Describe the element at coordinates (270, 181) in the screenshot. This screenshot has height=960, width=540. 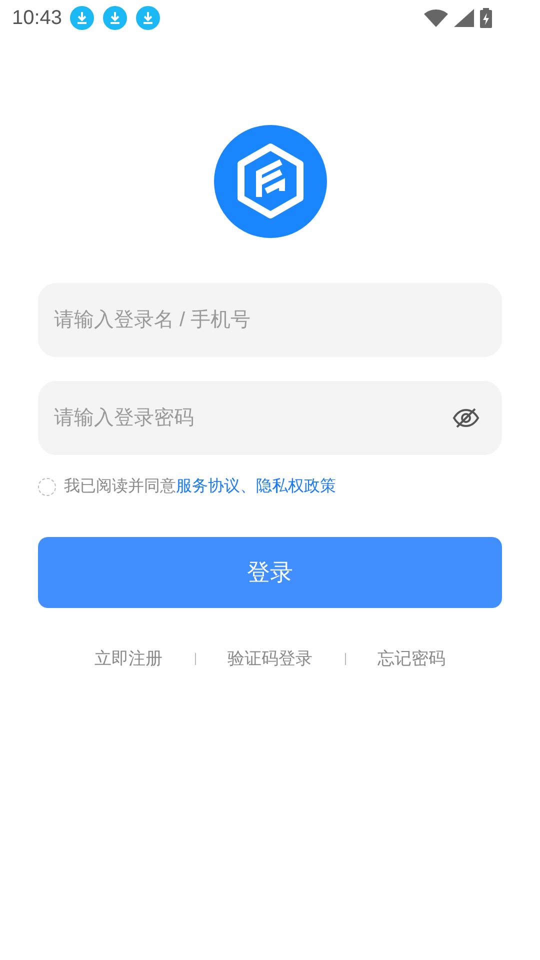
I see `app-logo-icon` at that location.